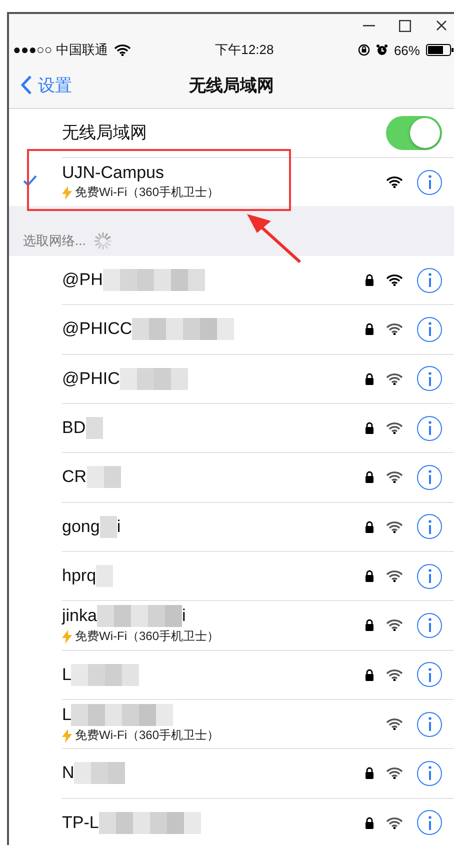 The height and width of the screenshot is (845, 454). I want to click on rotation-lock-icon, so click(364, 50).